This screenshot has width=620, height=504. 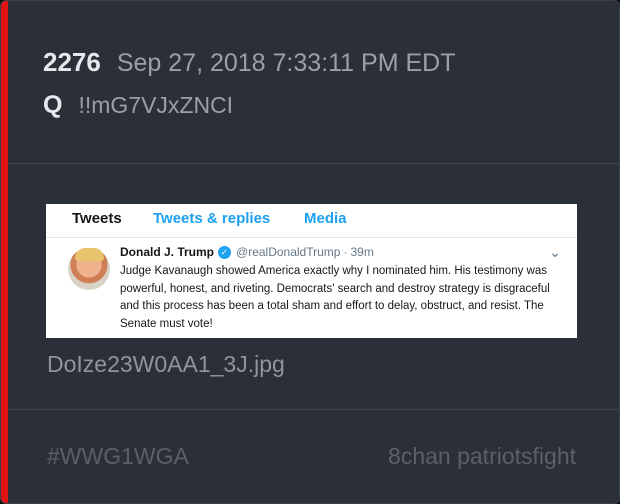 What do you see at coordinates (288, 252) in the screenshot?
I see `tweet-handle: @realDonaldTrump` at bounding box center [288, 252].